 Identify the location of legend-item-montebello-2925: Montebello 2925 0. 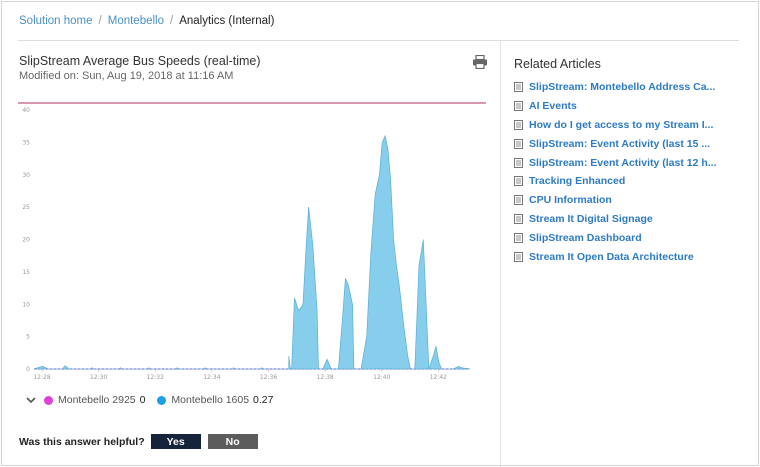
(94, 400).